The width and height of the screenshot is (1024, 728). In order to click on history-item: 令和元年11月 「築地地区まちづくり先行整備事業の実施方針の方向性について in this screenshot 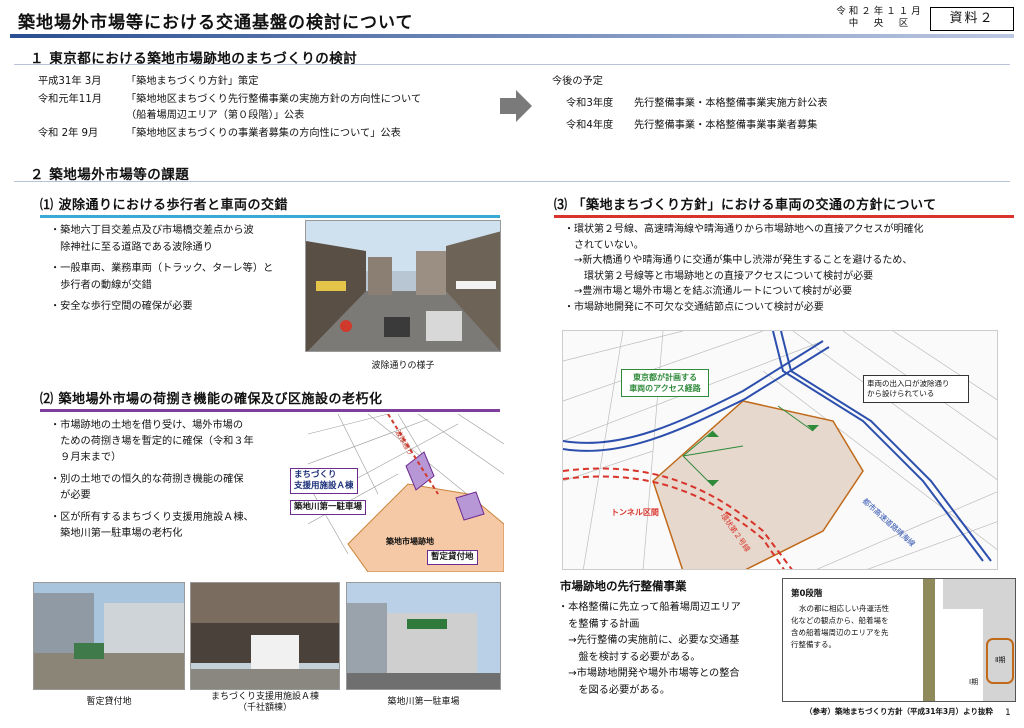, I will do `click(230, 99)`.